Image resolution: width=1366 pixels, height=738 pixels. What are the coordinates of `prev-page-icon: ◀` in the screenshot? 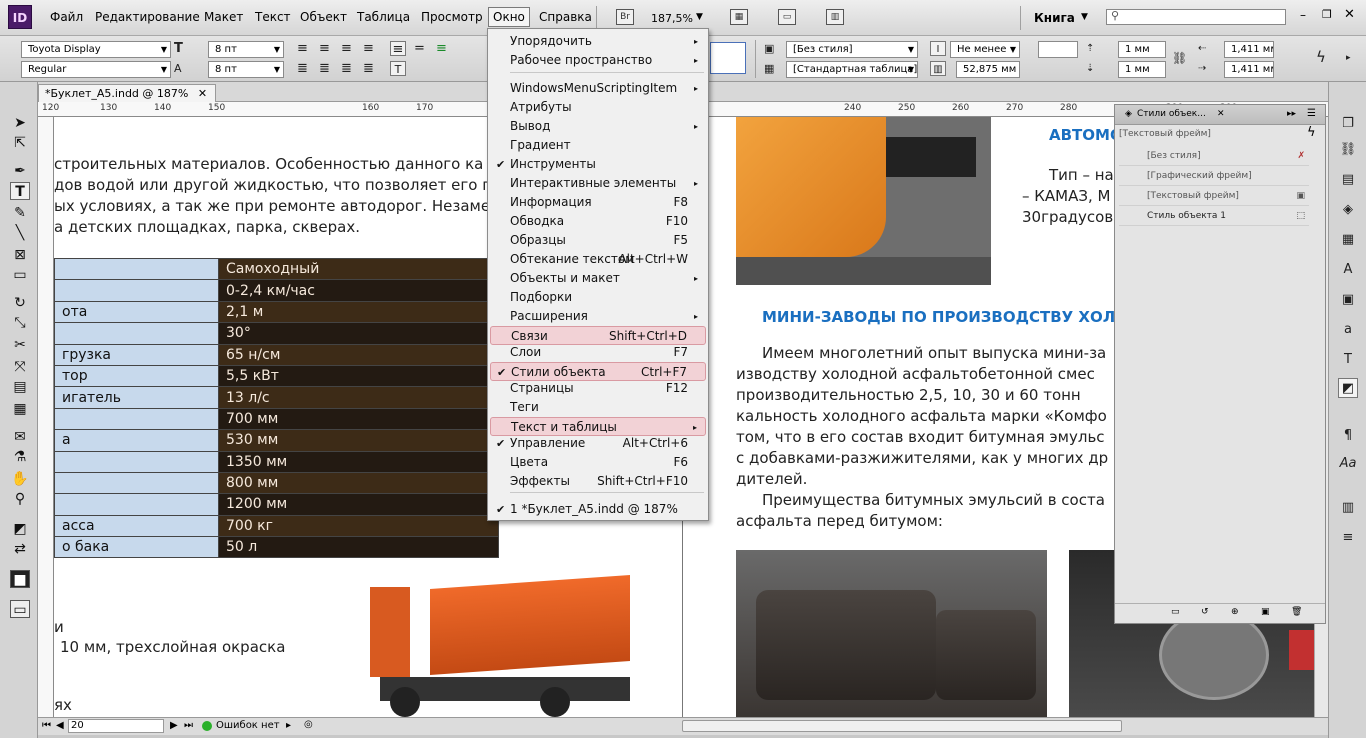 It's located at (60, 725).